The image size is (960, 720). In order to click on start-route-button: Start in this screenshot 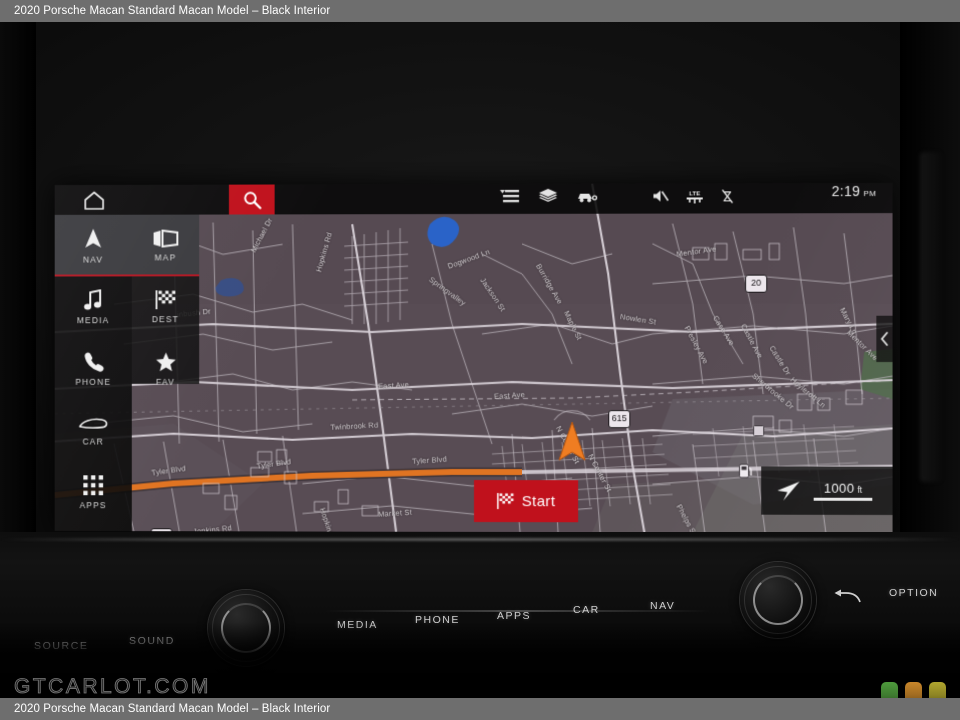, I will do `click(526, 501)`.